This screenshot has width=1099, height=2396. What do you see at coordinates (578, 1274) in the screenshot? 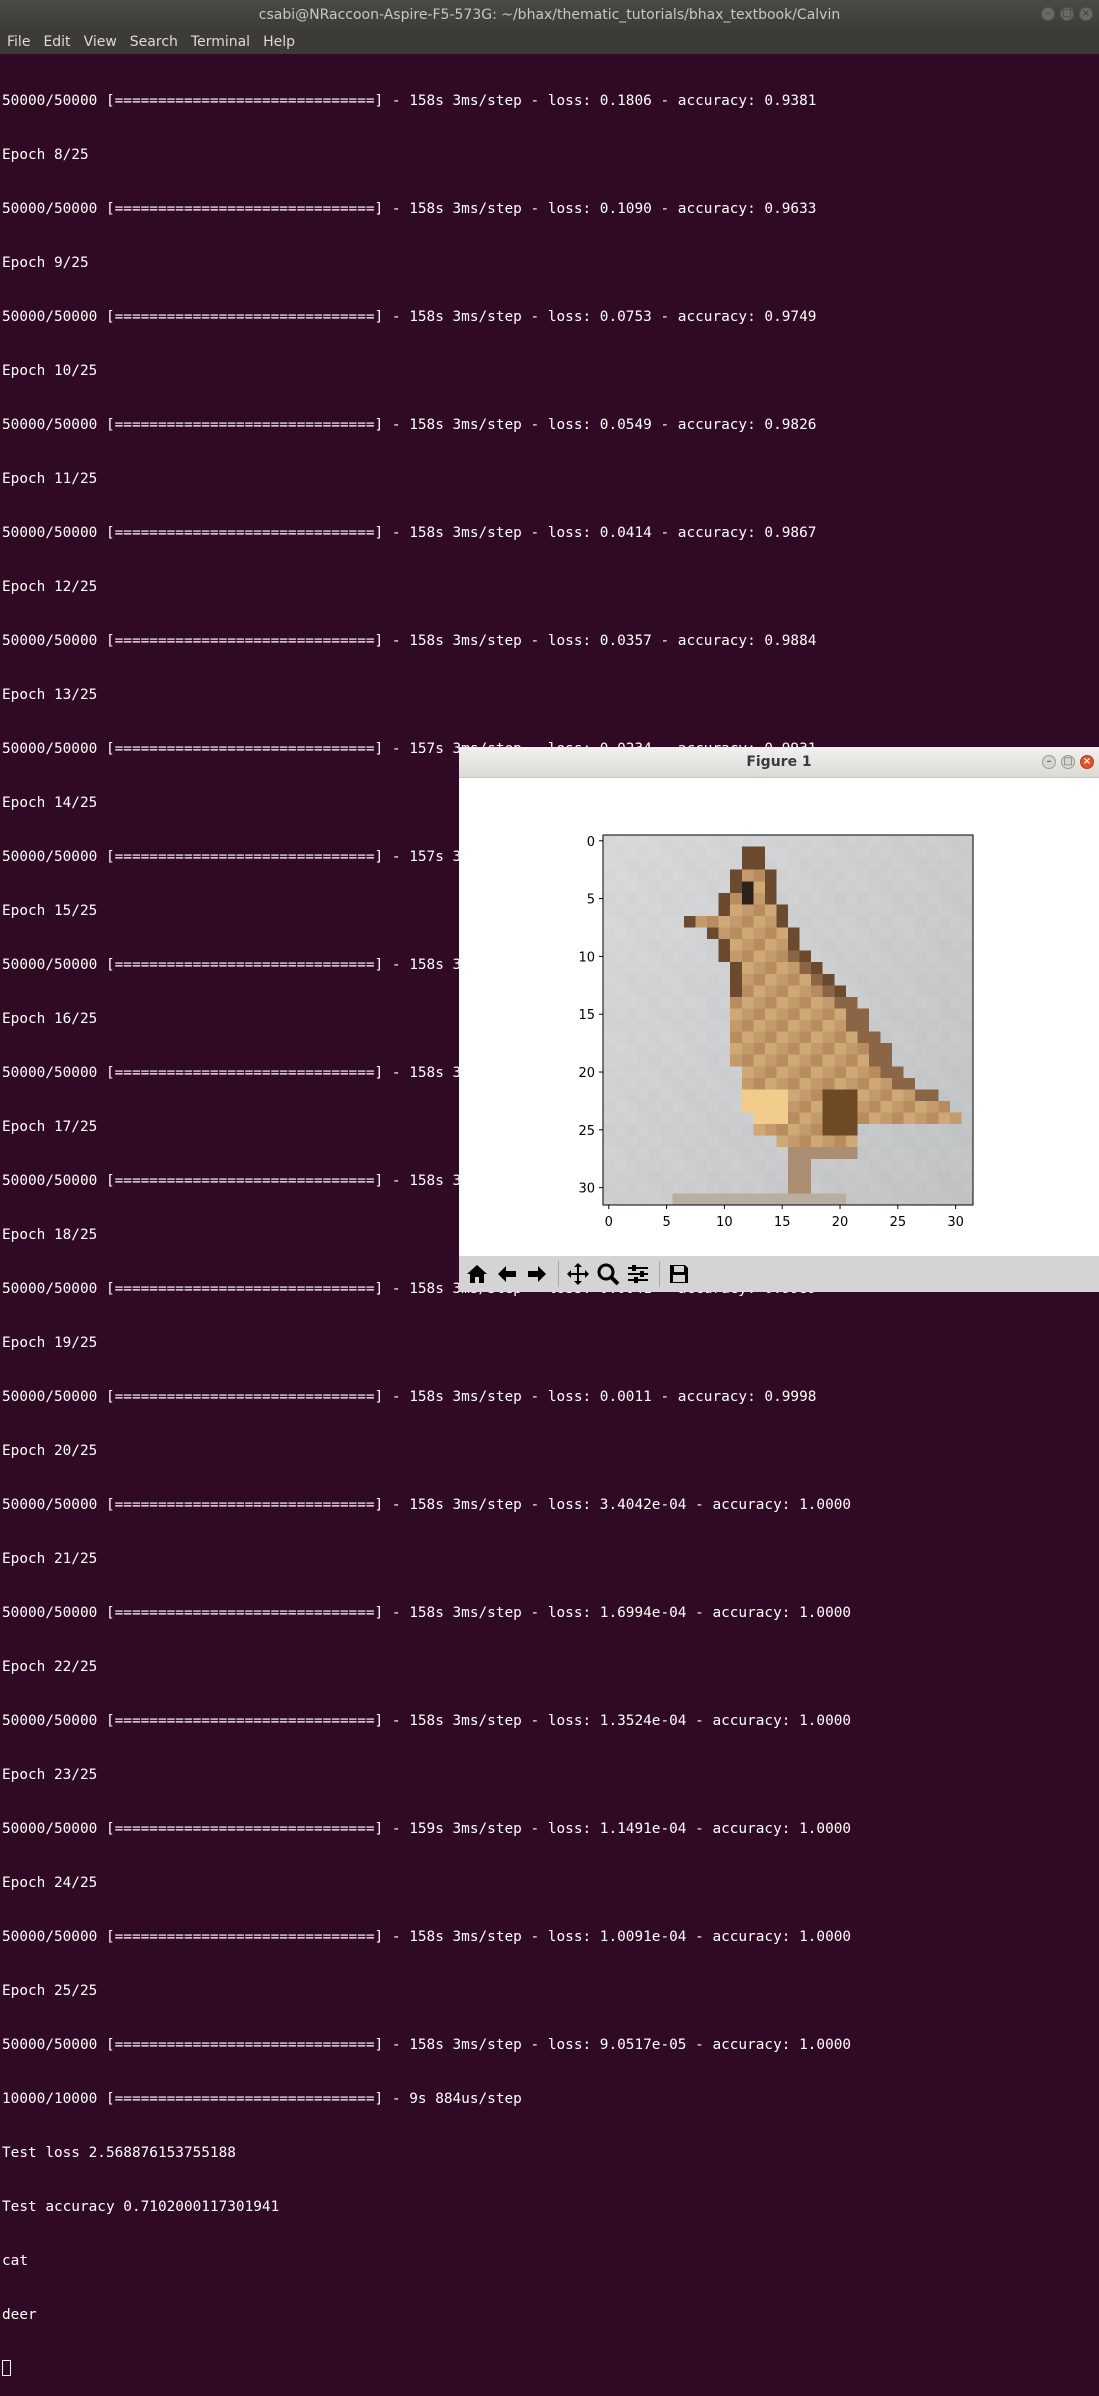
I see `pan-icon` at bounding box center [578, 1274].